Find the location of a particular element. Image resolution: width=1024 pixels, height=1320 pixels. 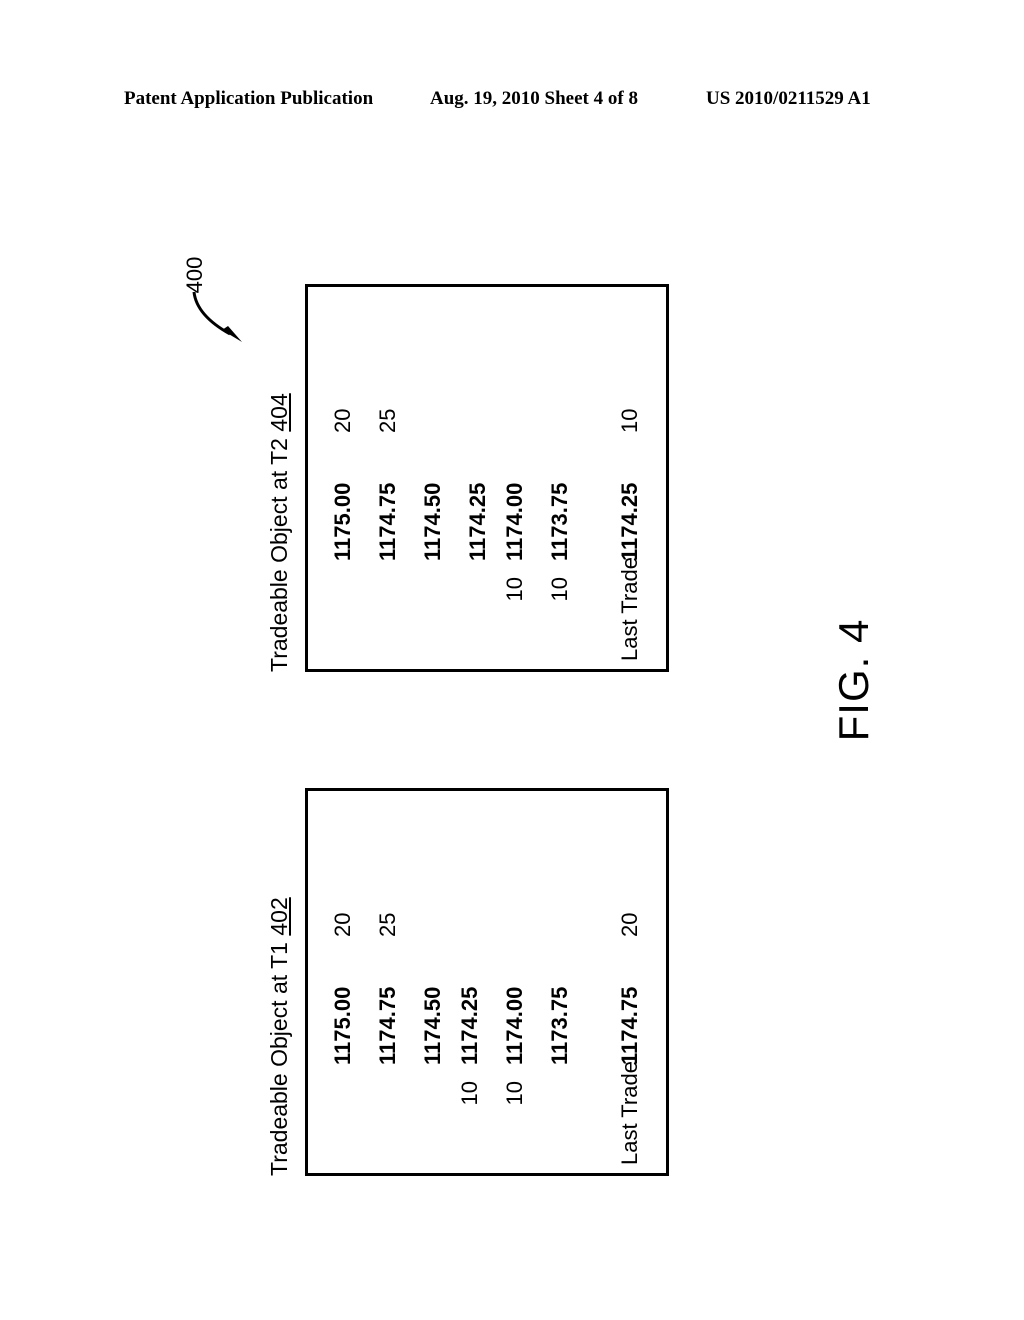

book-title-numeral-t1: 402 is located at coordinates (279, 916).